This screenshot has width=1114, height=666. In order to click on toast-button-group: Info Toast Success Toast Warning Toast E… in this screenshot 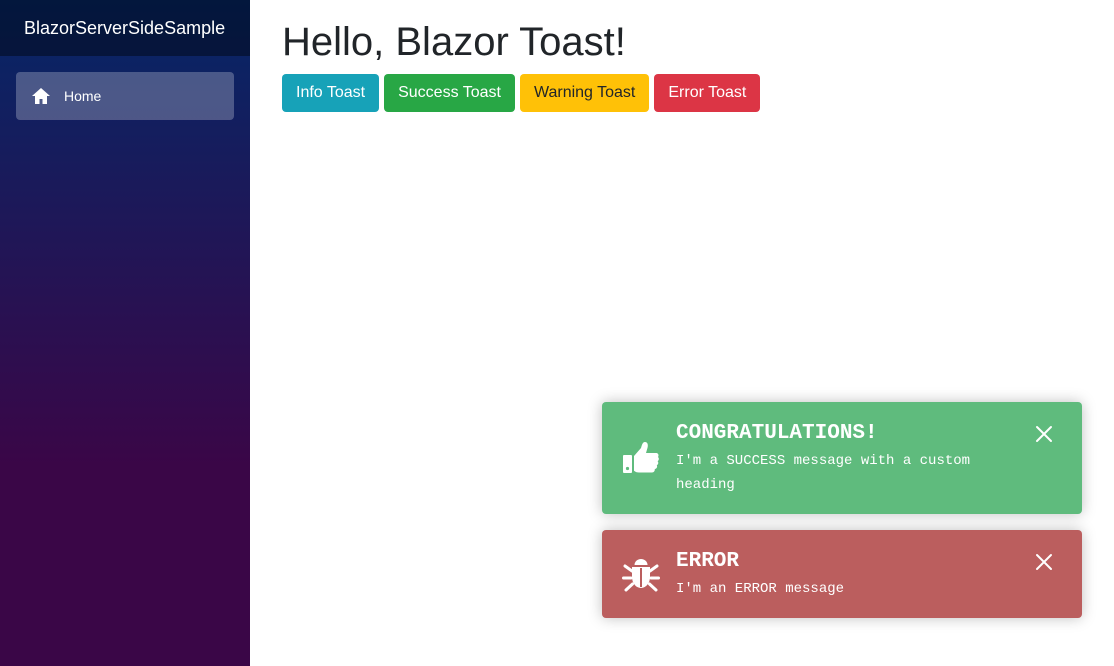, I will do `click(523, 93)`.